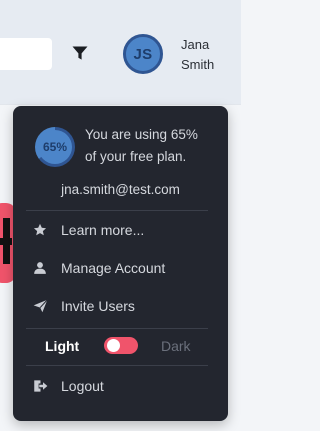 Image resolution: width=320 pixels, height=431 pixels. What do you see at coordinates (82, 386) in the screenshot?
I see `menu-item-label: Logout` at bounding box center [82, 386].